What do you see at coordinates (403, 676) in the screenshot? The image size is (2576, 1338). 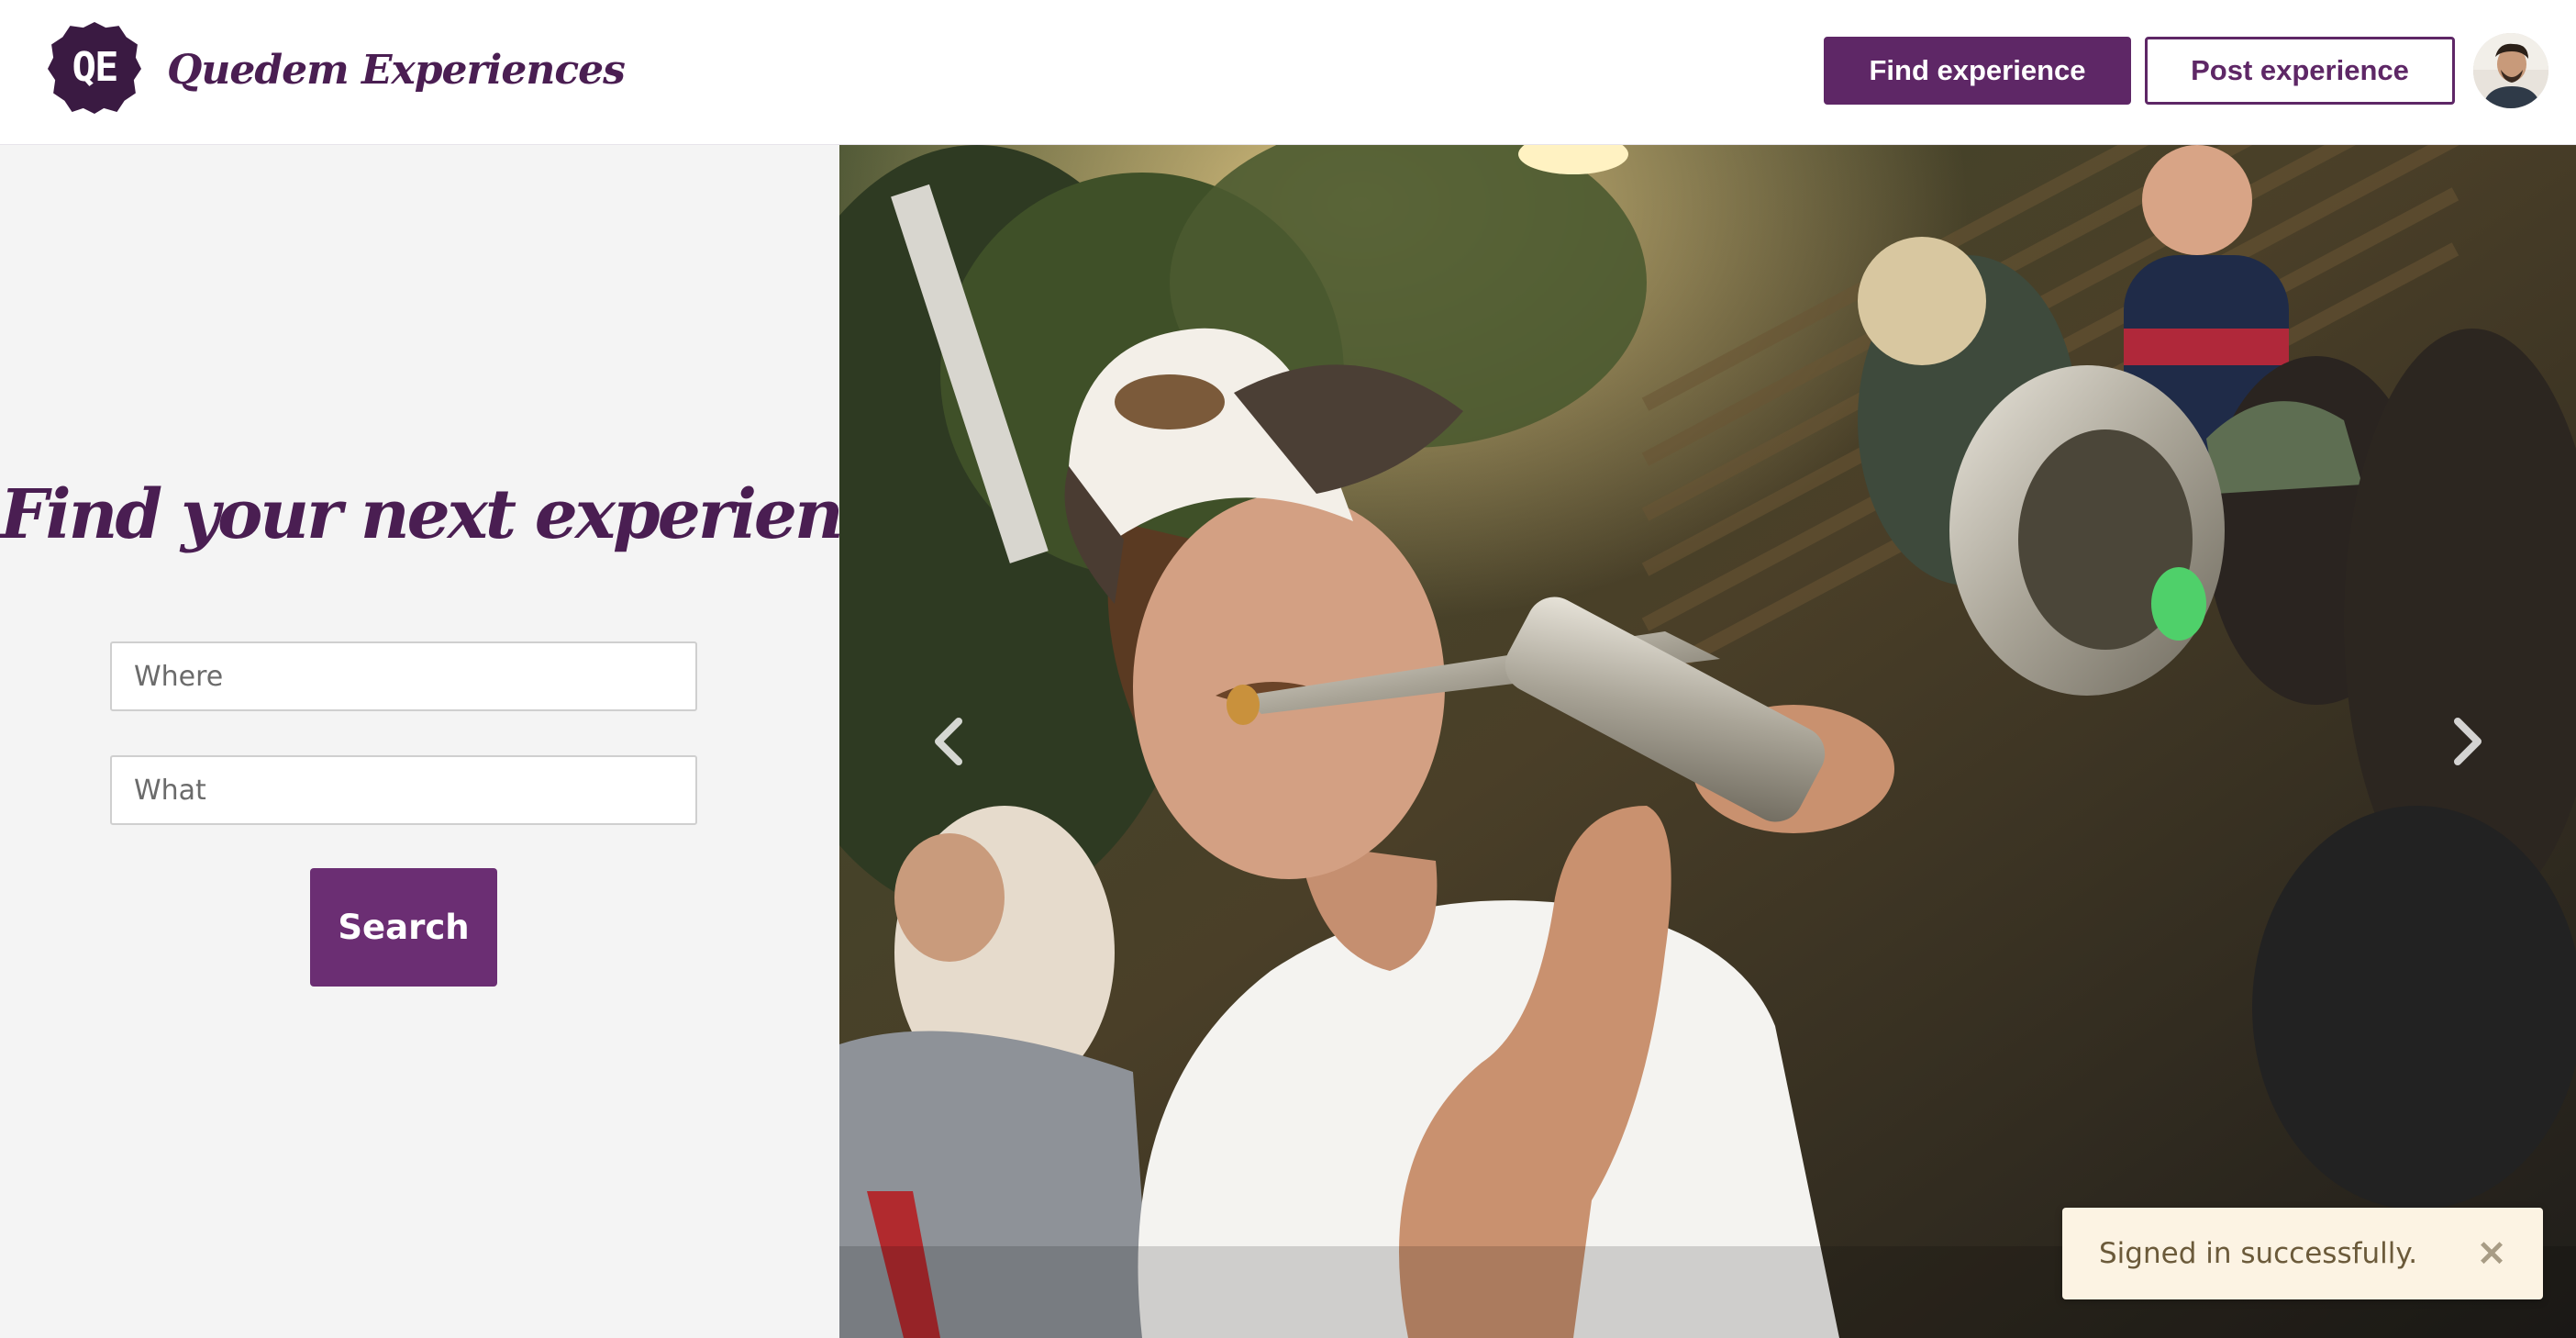 I see `where-input` at bounding box center [403, 676].